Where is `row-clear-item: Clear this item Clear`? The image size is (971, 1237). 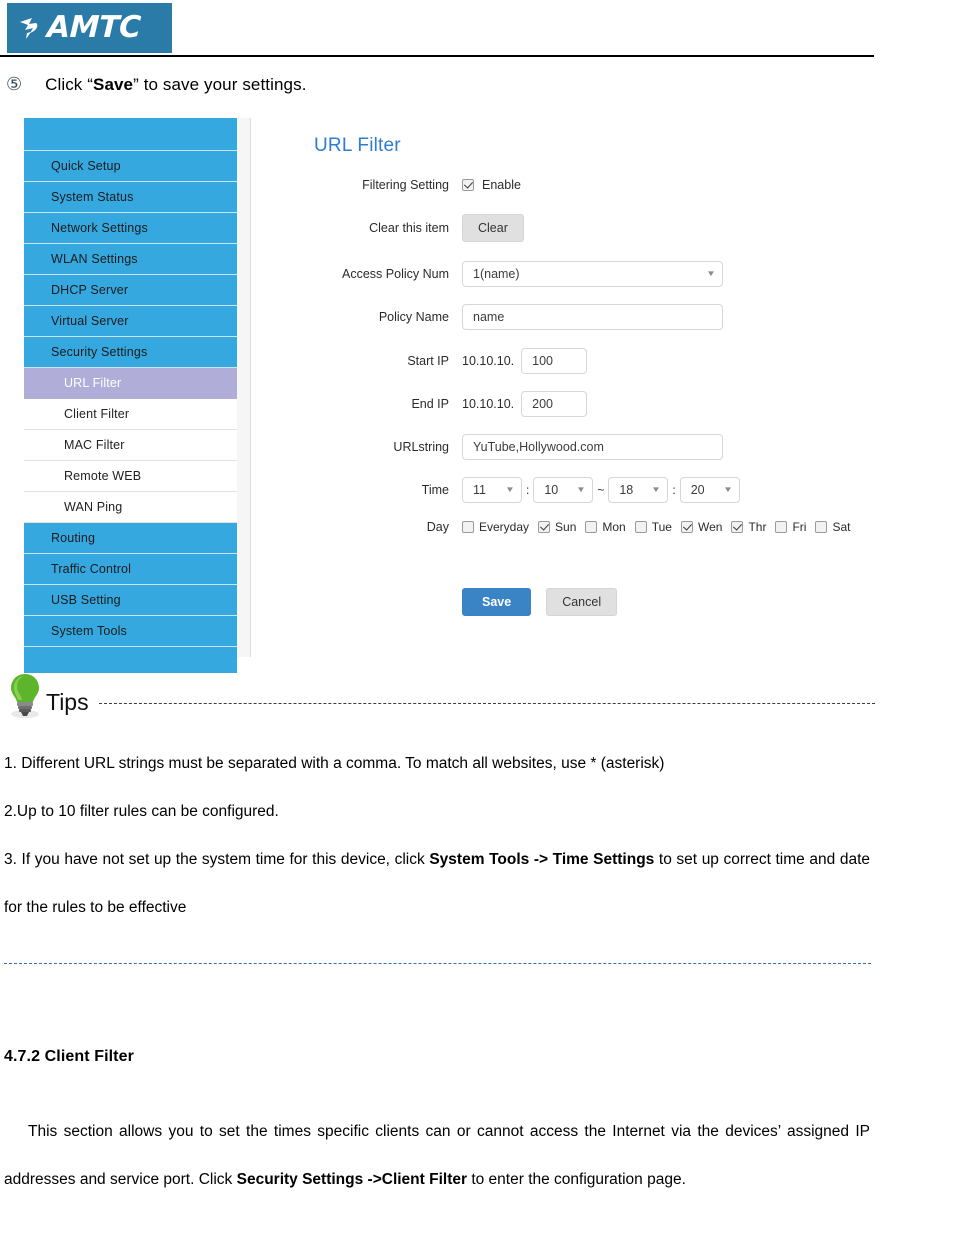 row-clear-item: Clear this item Clear is located at coordinates (388, 228).